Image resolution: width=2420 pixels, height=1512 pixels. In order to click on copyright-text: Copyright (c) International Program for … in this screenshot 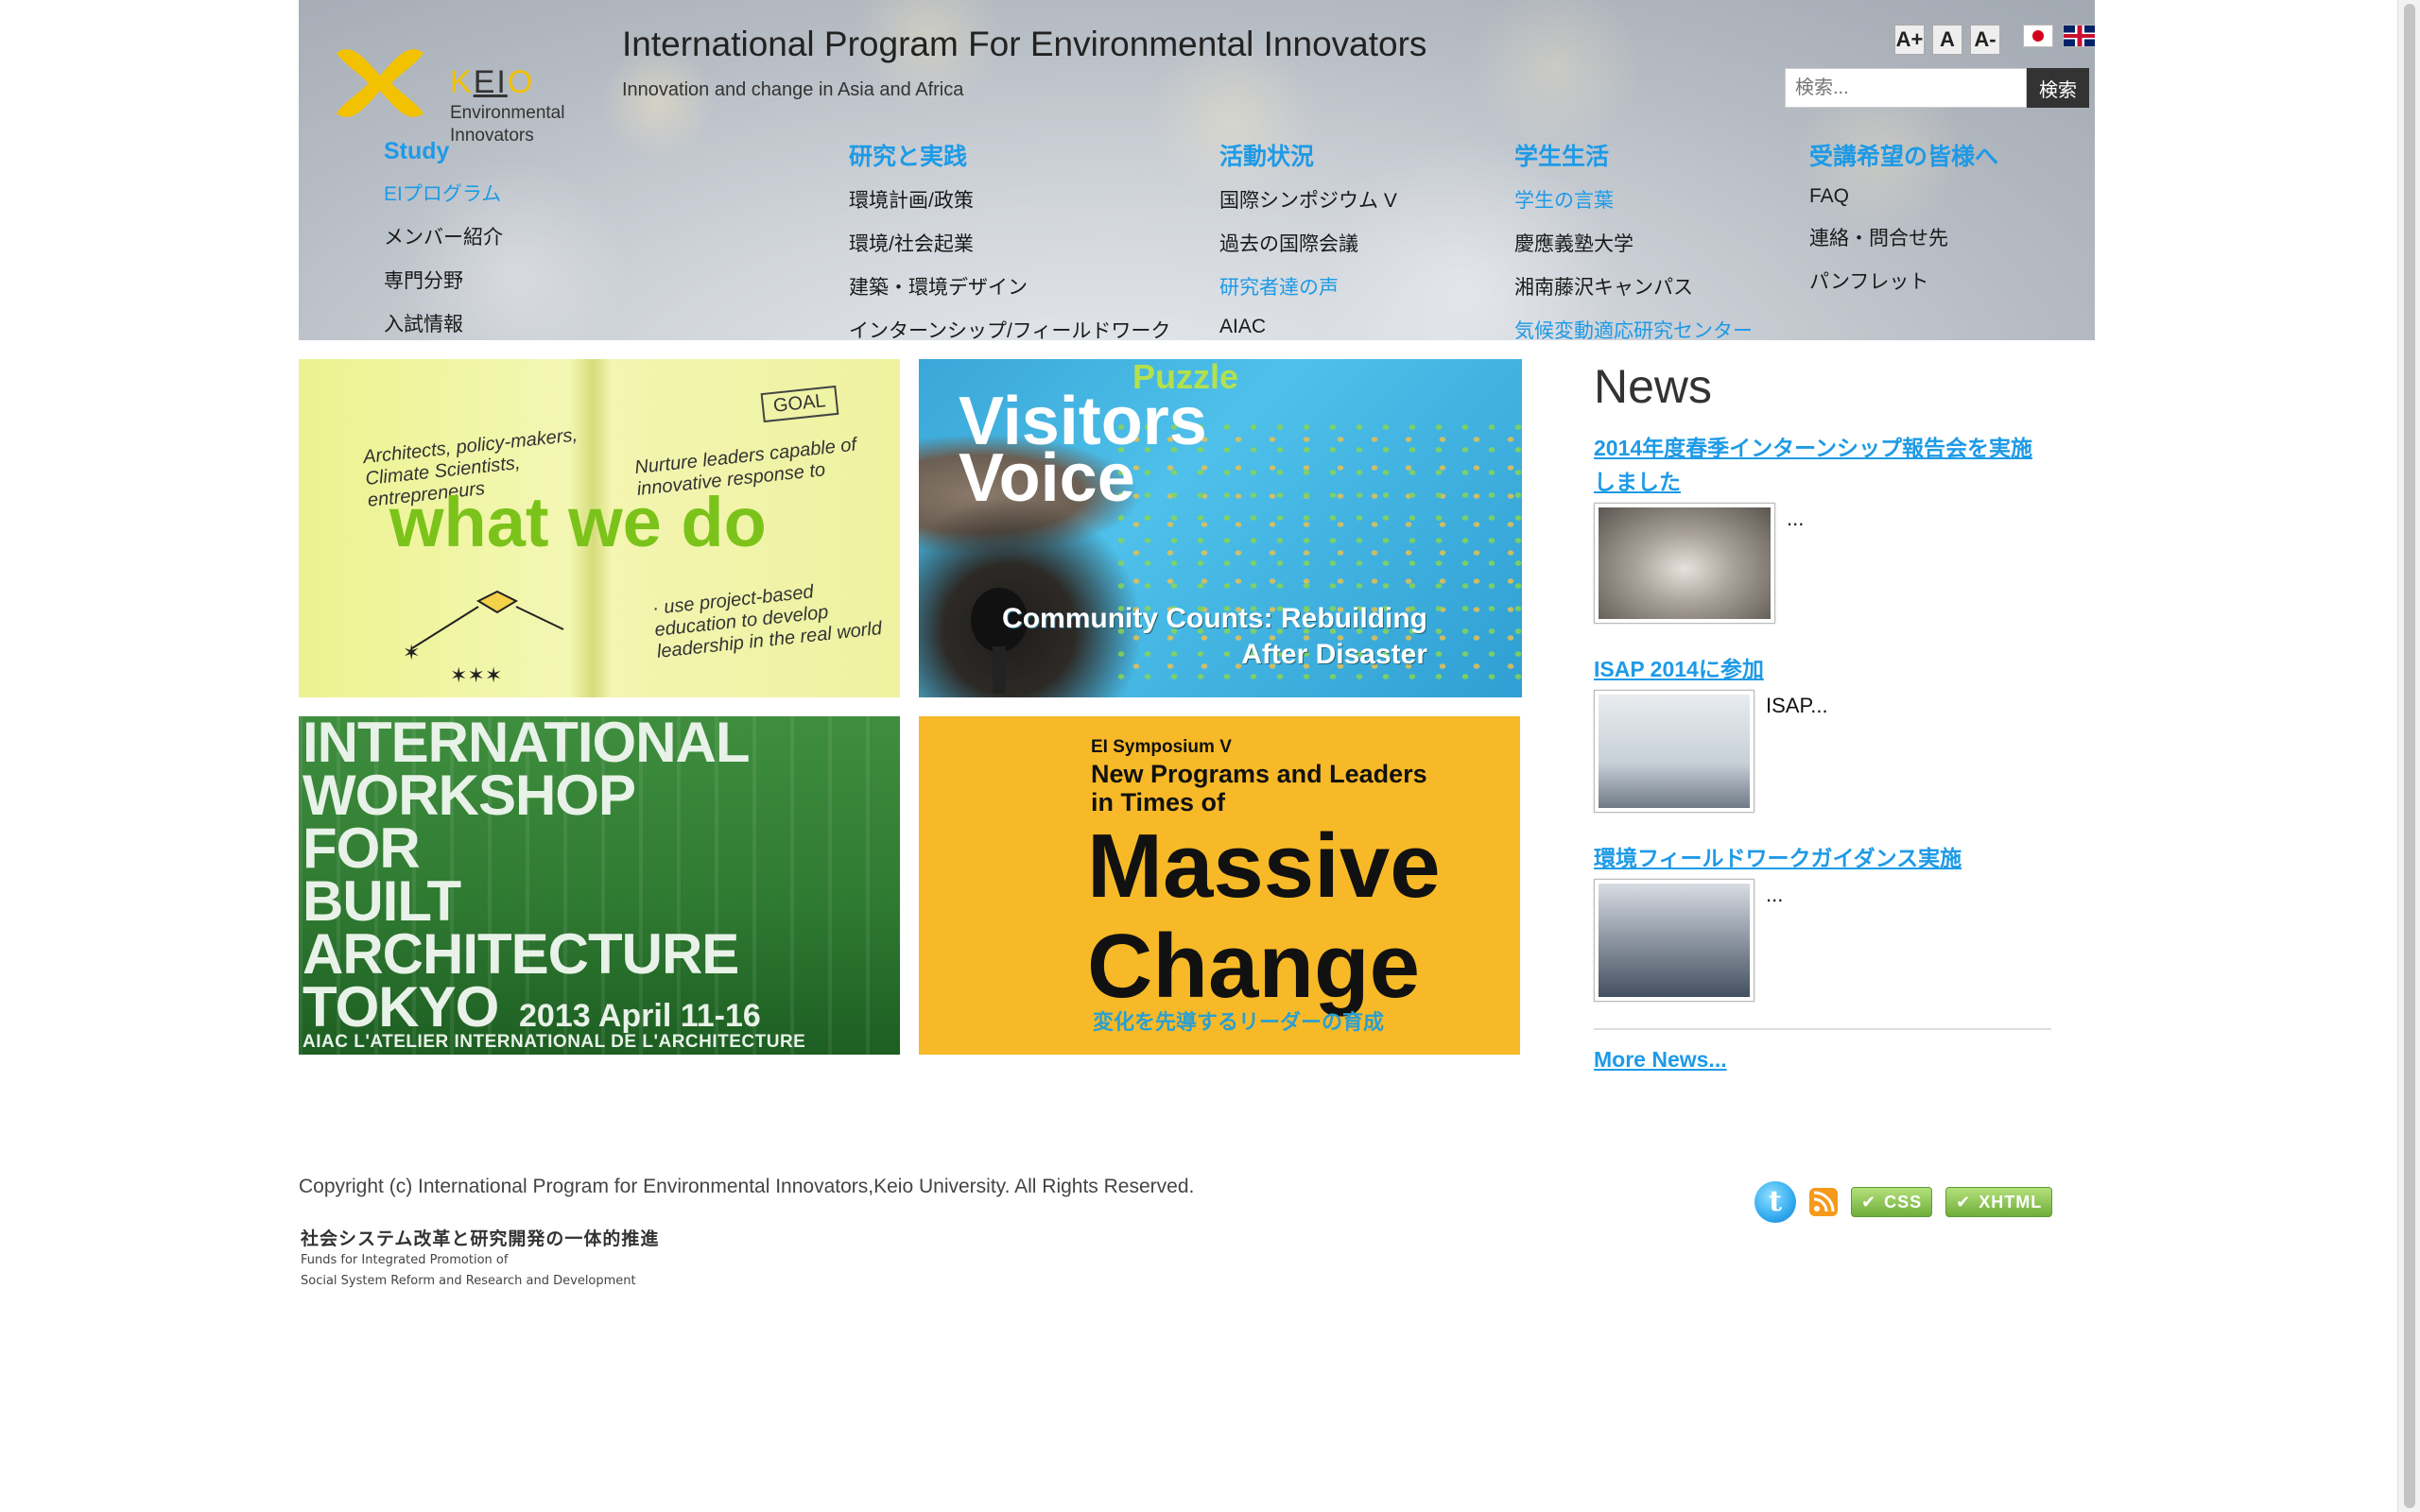, I will do `click(747, 1186)`.